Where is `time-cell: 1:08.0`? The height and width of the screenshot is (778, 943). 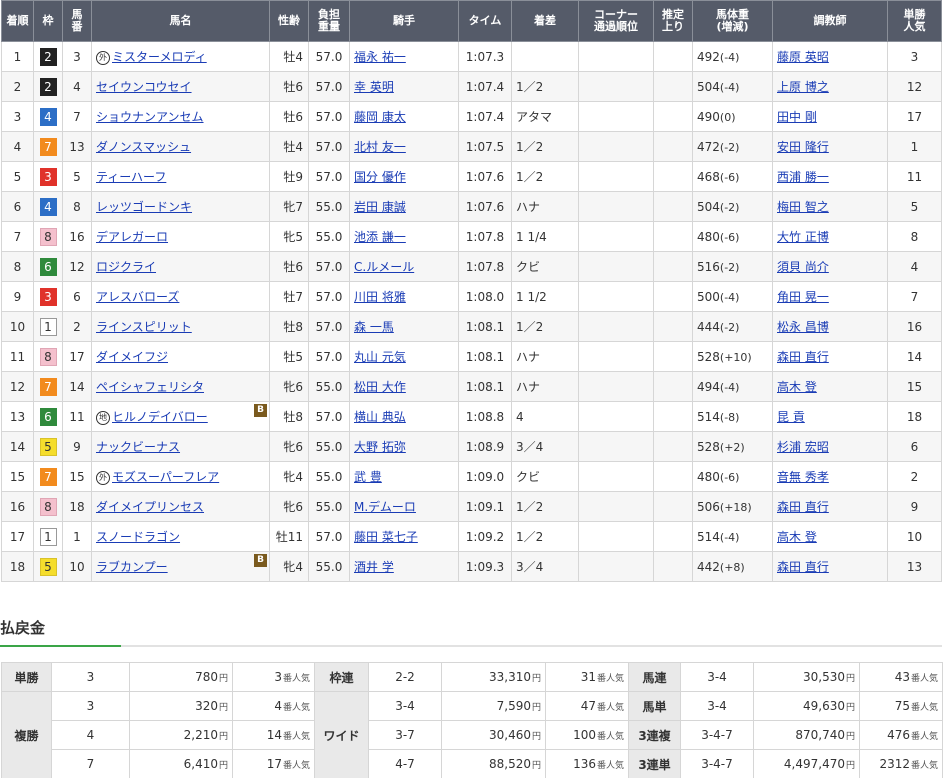 time-cell: 1:08.0 is located at coordinates (485, 296).